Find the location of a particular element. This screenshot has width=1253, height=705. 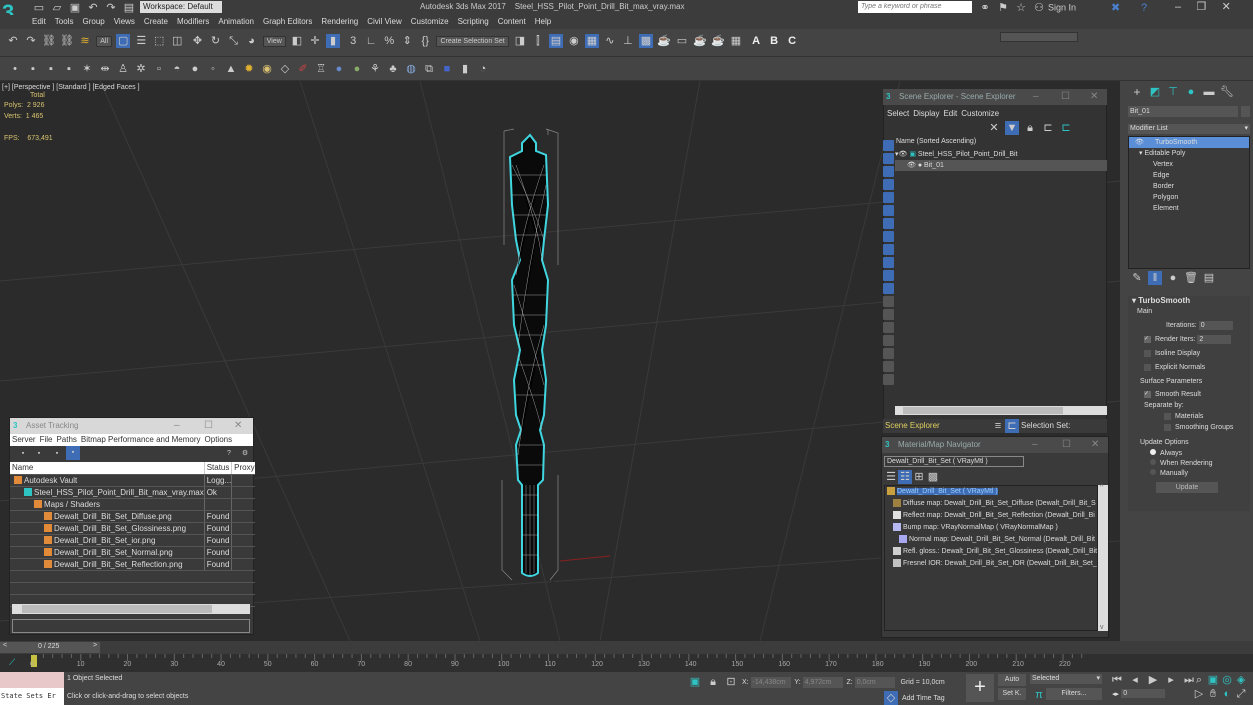

icons-view-icon: ⊞ is located at coordinates (919, 477).